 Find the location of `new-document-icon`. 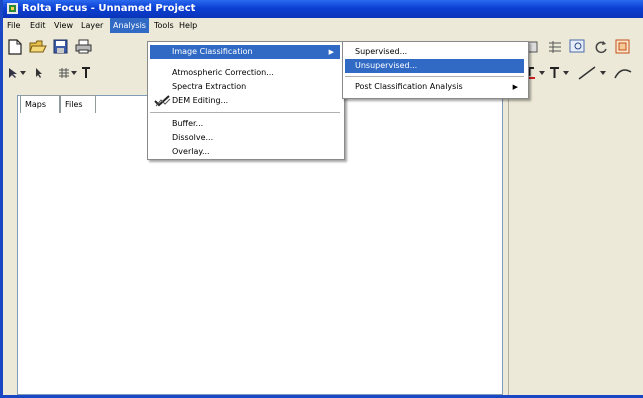

new-document-icon is located at coordinates (15, 47).